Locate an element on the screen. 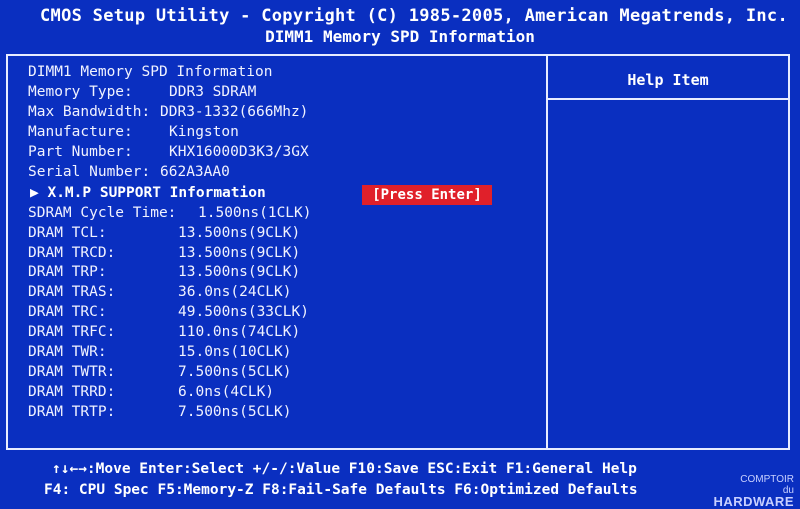  help-item-title: Help Item is located at coordinates (668, 80).